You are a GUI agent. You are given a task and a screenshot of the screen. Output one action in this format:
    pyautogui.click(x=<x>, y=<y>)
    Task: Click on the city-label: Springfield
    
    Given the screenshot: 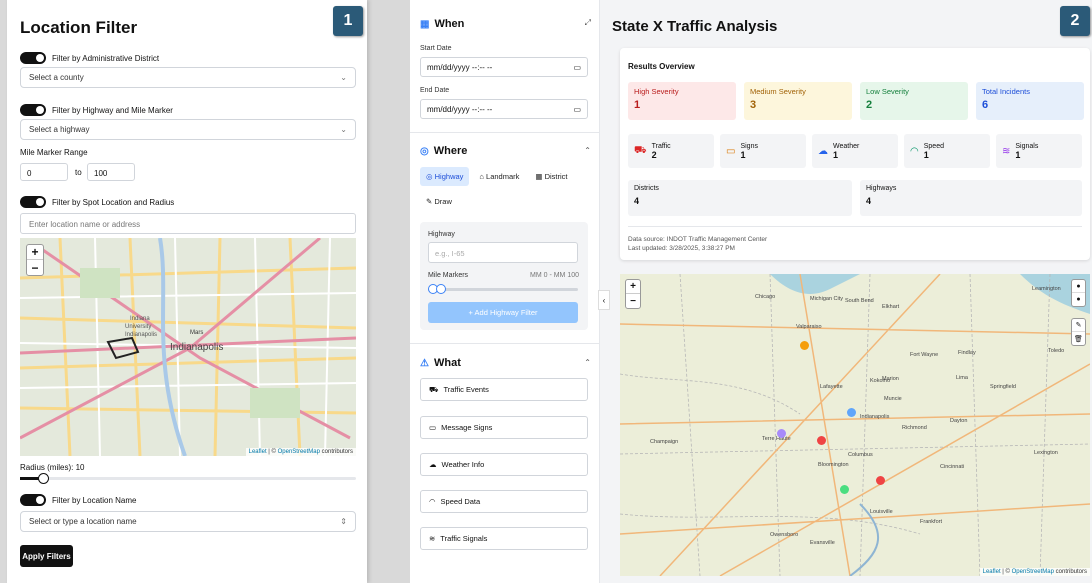 What is the action you would take?
    pyautogui.click(x=1003, y=387)
    